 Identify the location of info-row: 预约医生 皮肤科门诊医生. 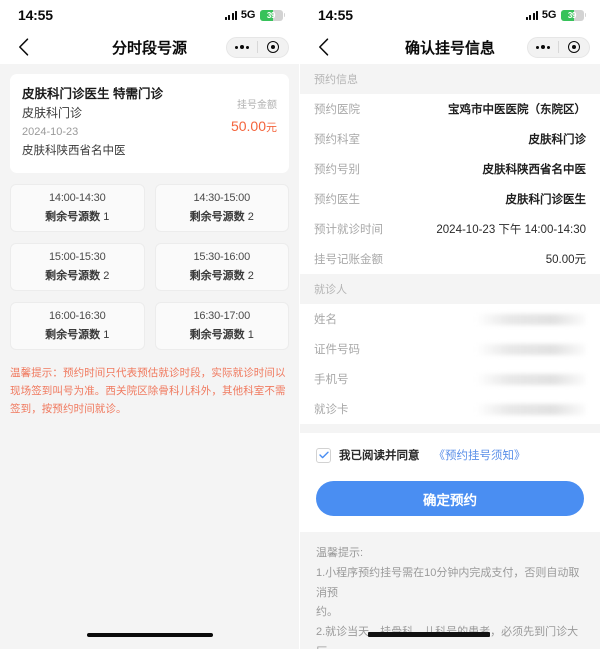
(450, 199).